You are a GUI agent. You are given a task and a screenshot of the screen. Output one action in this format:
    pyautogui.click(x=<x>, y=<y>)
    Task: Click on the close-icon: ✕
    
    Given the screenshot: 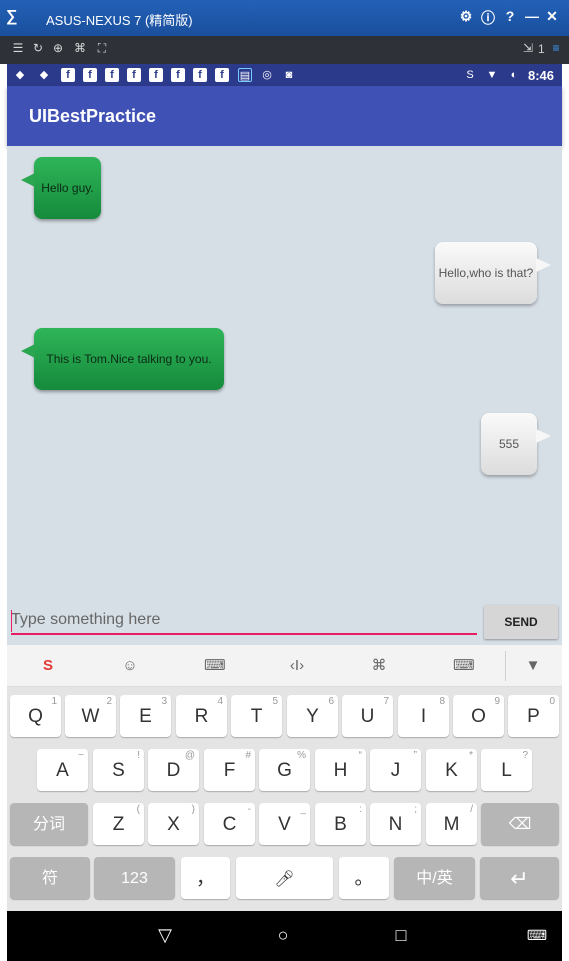 What is the action you would take?
    pyautogui.click(x=552, y=17)
    